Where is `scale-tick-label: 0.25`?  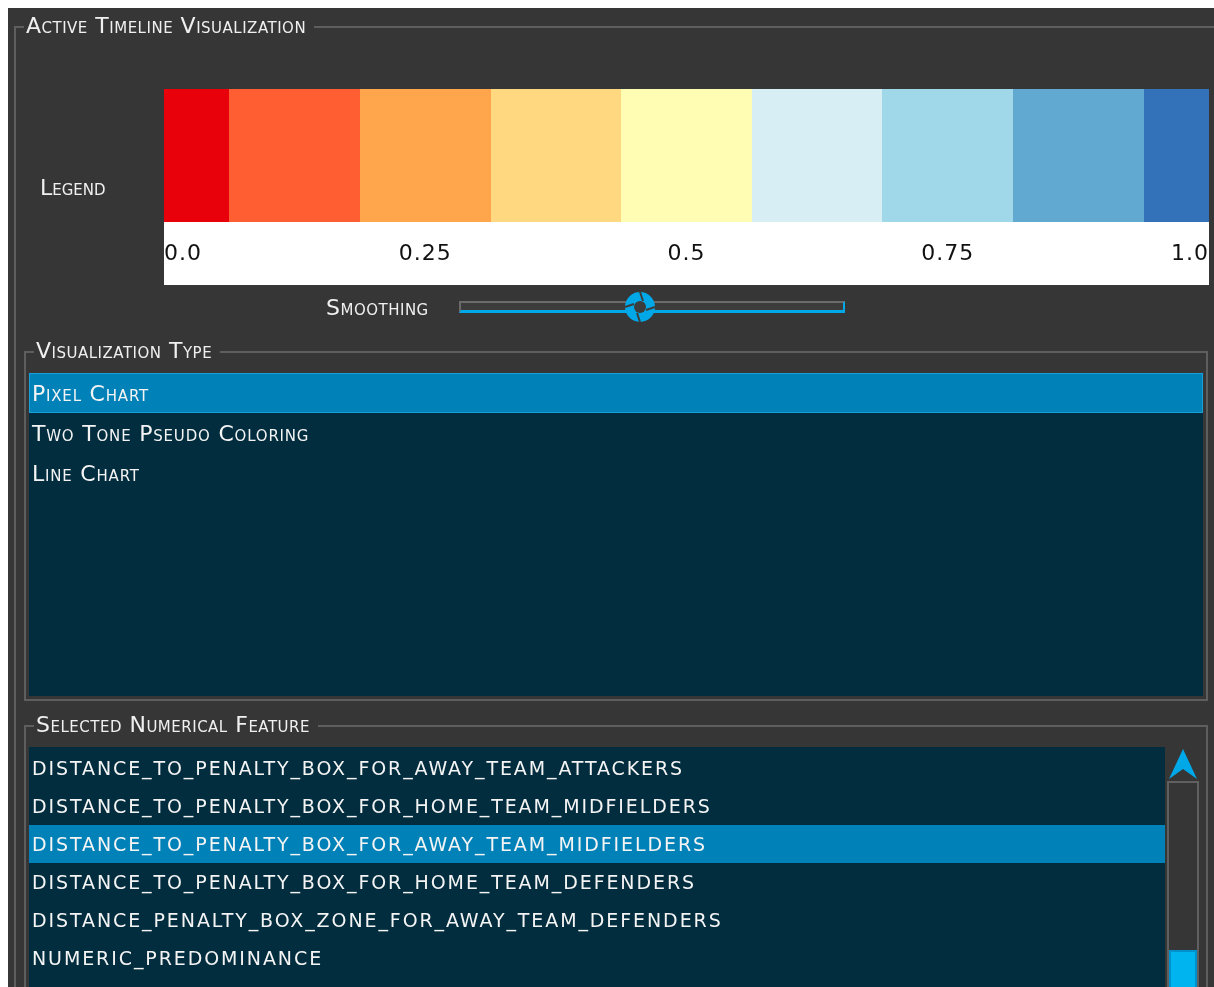
scale-tick-label: 0.25 is located at coordinates (425, 252).